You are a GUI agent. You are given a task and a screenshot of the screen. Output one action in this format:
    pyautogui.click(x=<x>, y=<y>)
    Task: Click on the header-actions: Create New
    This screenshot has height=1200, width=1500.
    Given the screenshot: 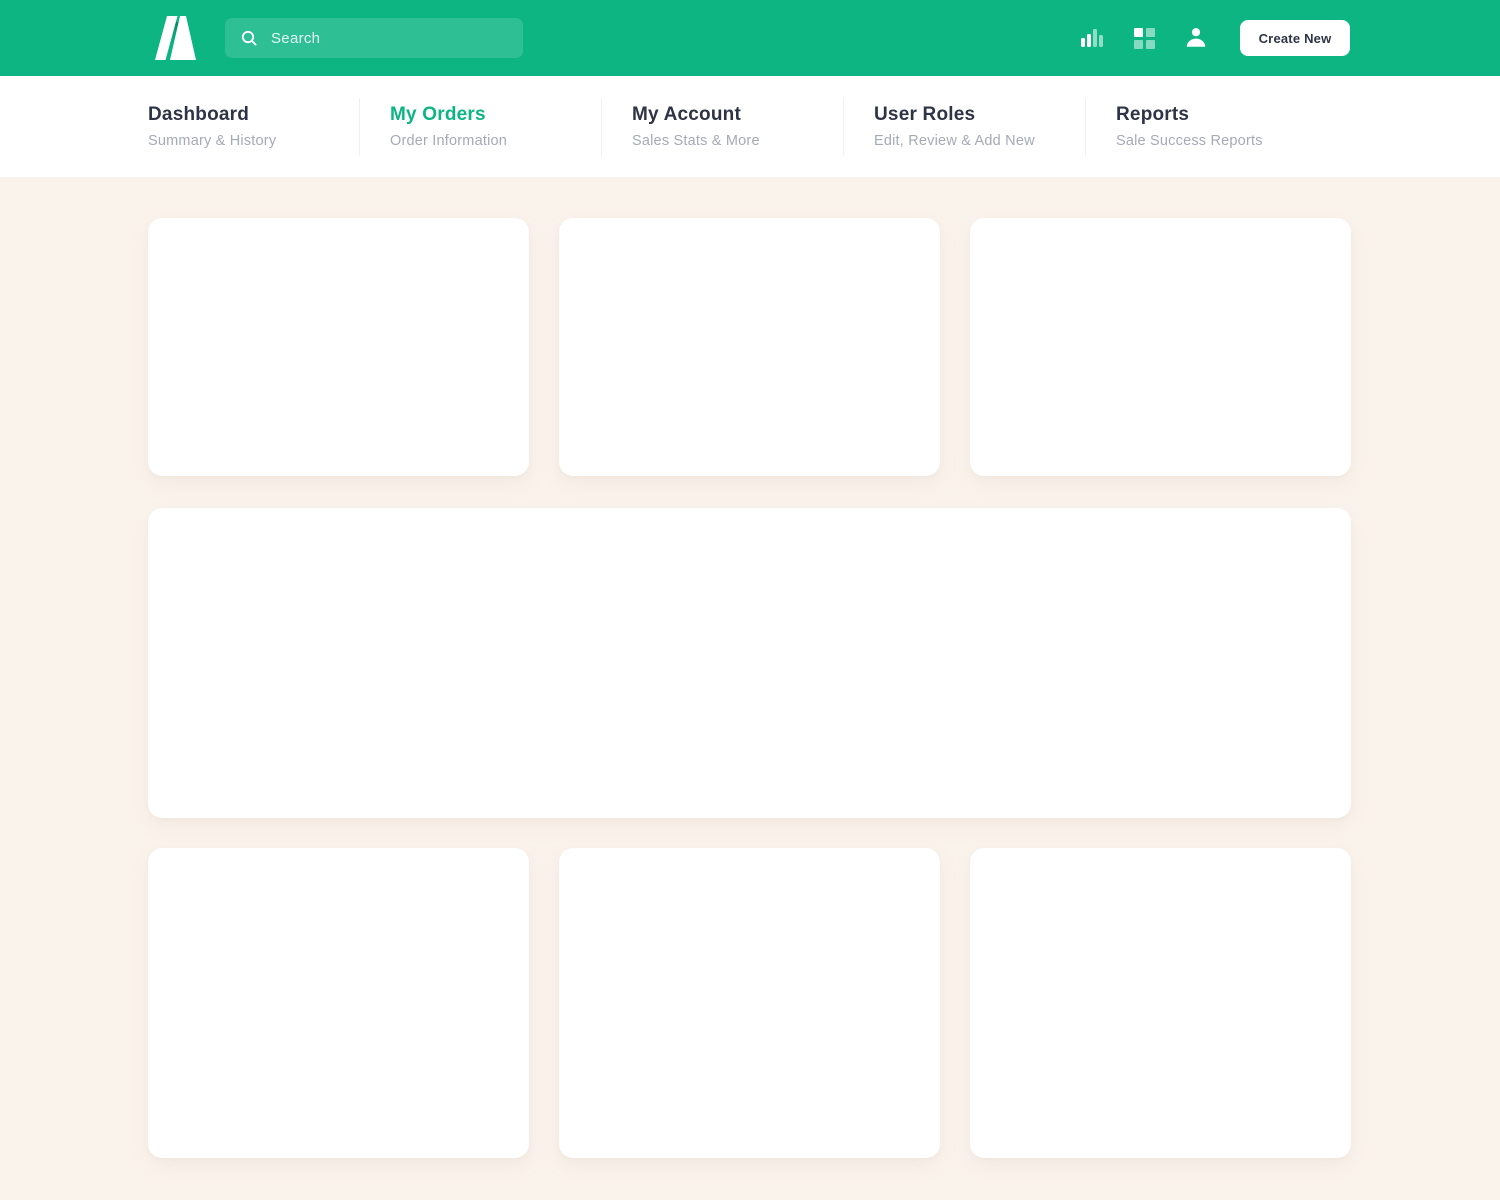 What is the action you would take?
    pyautogui.click(x=1202, y=38)
    